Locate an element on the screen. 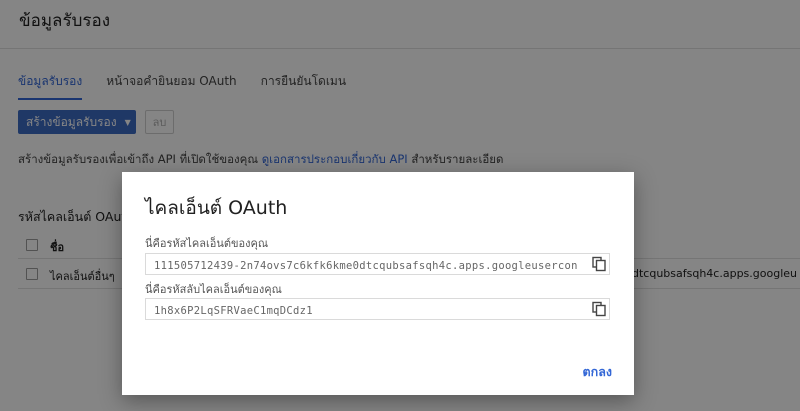  ok-button: ตกลง is located at coordinates (597, 372).